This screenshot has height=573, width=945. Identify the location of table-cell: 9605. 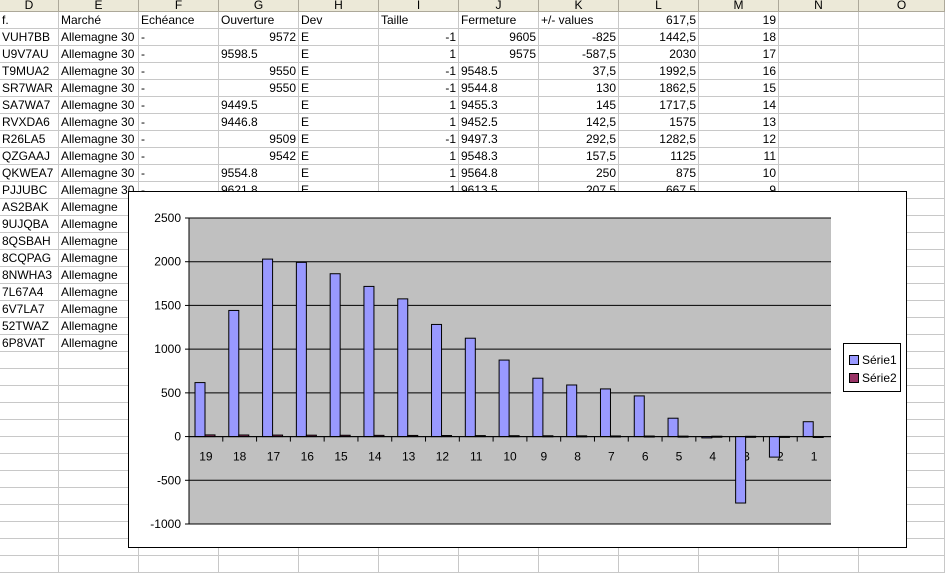
(499, 37).